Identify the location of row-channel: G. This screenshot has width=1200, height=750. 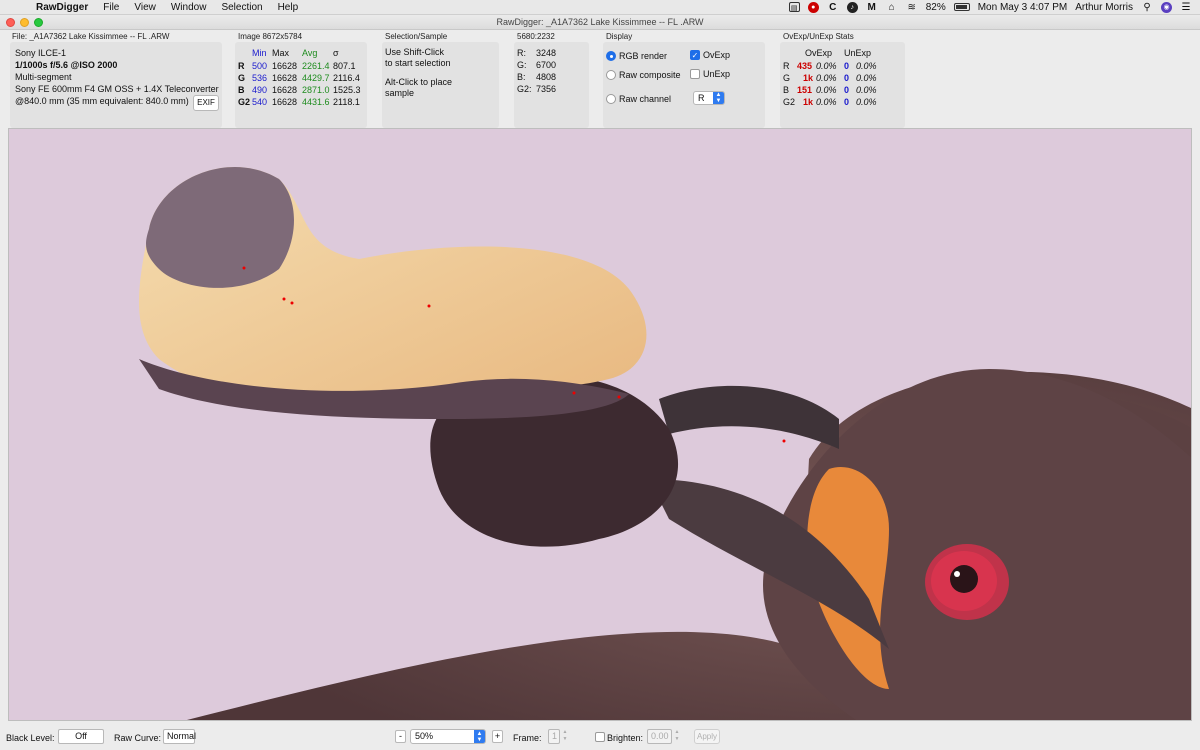
(242, 78).